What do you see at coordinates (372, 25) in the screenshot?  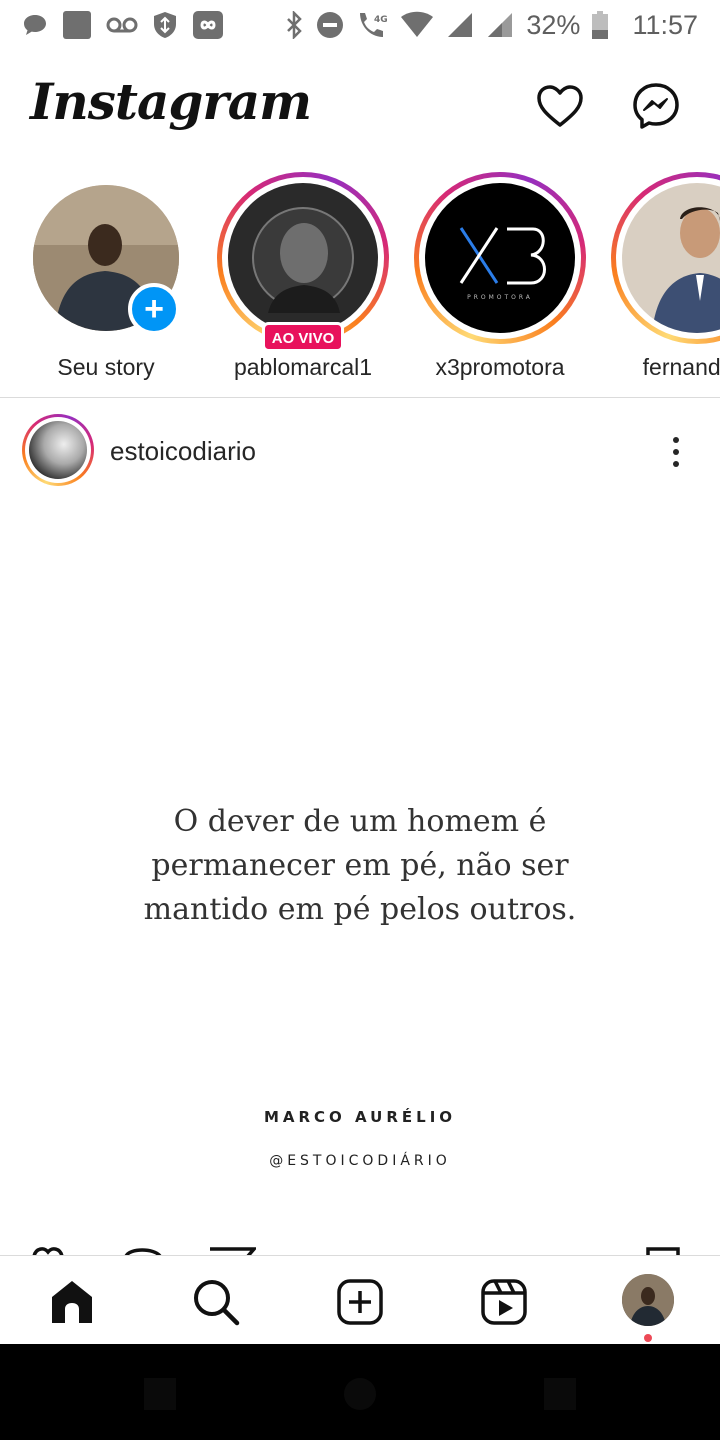 I see `wifi-call-icon: 4G` at bounding box center [372, 25].